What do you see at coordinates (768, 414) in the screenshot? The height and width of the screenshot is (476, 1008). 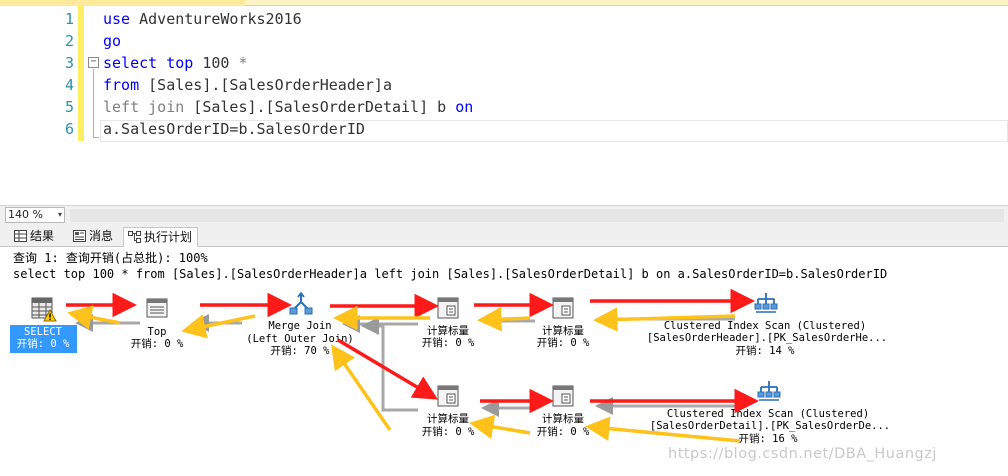 I see `scan-2-name: Clustered Index Scan (Clustered)` at bounding box center [768, 414].